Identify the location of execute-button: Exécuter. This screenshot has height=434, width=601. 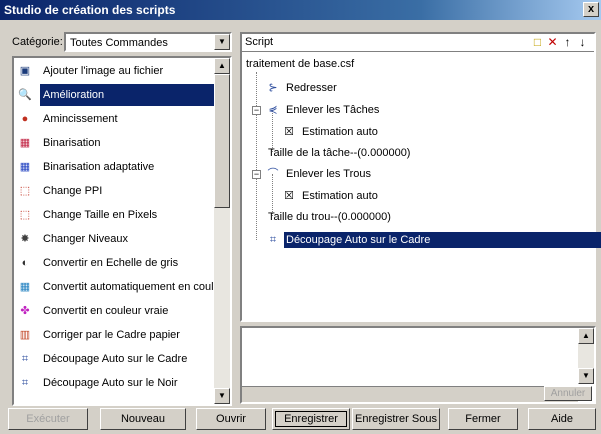
(48, 419).